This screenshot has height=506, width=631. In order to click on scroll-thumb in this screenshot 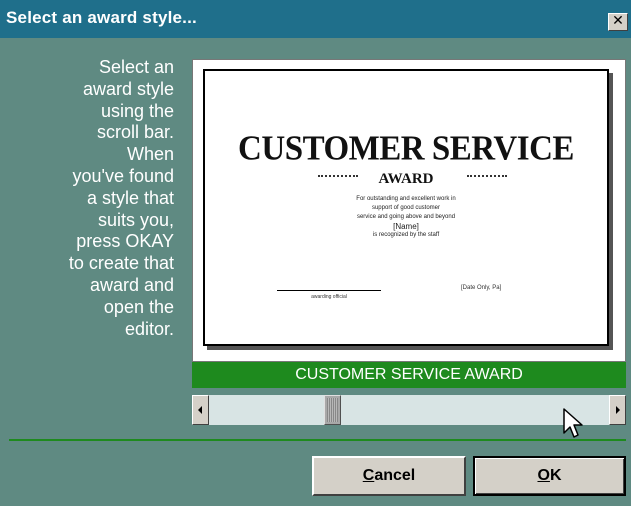, I will do `click(332, 410)`.